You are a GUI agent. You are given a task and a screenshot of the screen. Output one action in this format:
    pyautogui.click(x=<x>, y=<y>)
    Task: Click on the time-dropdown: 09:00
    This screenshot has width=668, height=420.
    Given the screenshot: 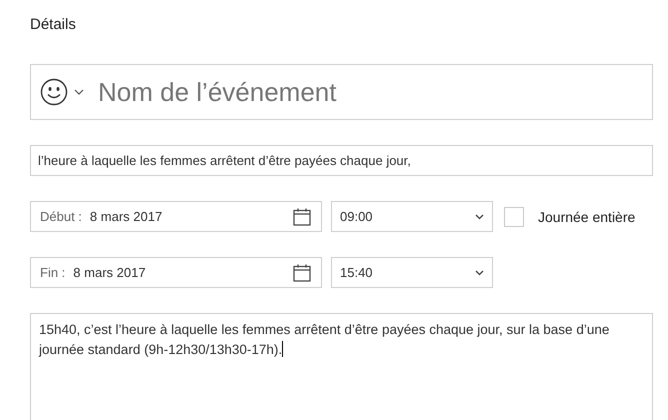 What is the action you would take?
    pyautogui.click(x=412, y=216)
    